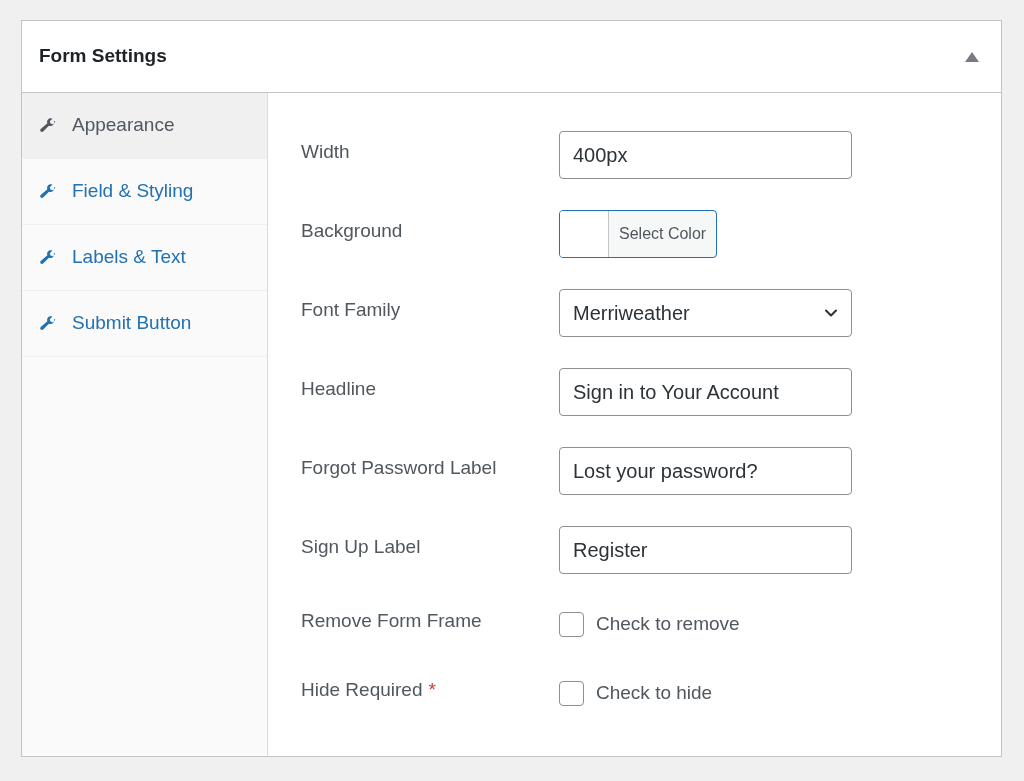  What do you see at coordinates (351, 309) in the screenshot?
I see `field-label: Font Family` at bounding box center [351, 309].